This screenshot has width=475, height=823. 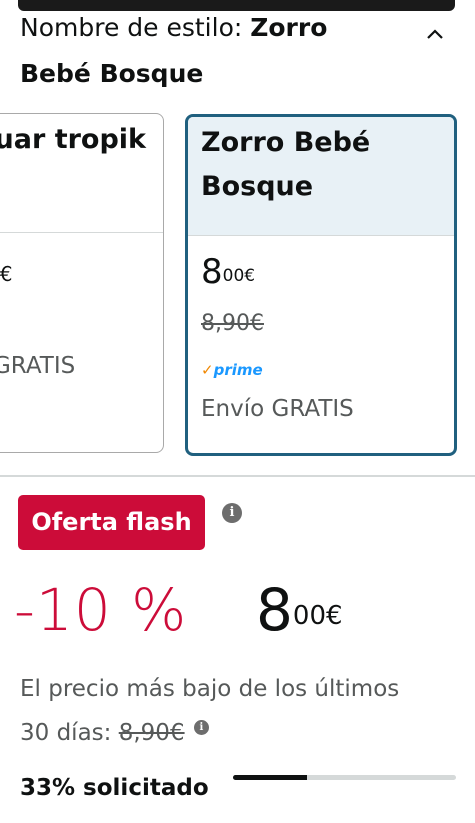 I want to click on claimed-progress-fill, so click(x=270, y=777).